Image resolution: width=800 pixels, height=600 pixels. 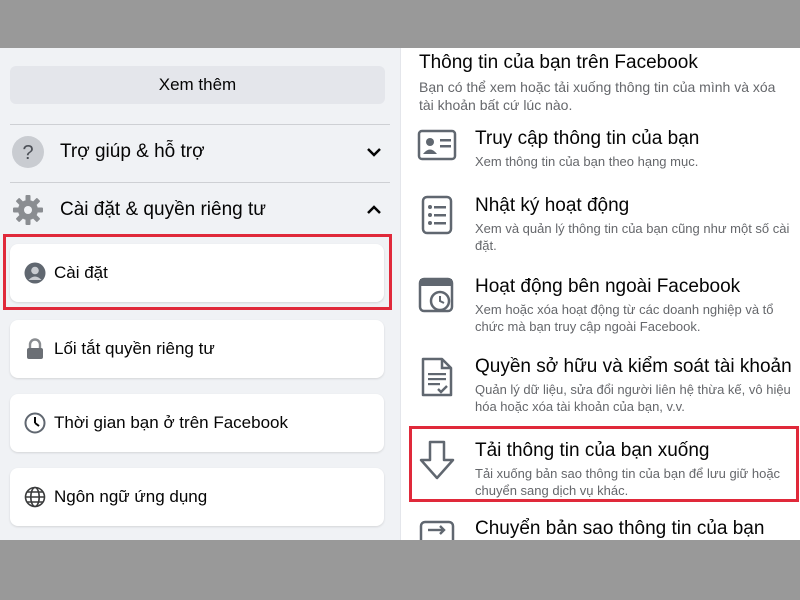 I want to click on transfer-icon, so click(x=437, y=529).